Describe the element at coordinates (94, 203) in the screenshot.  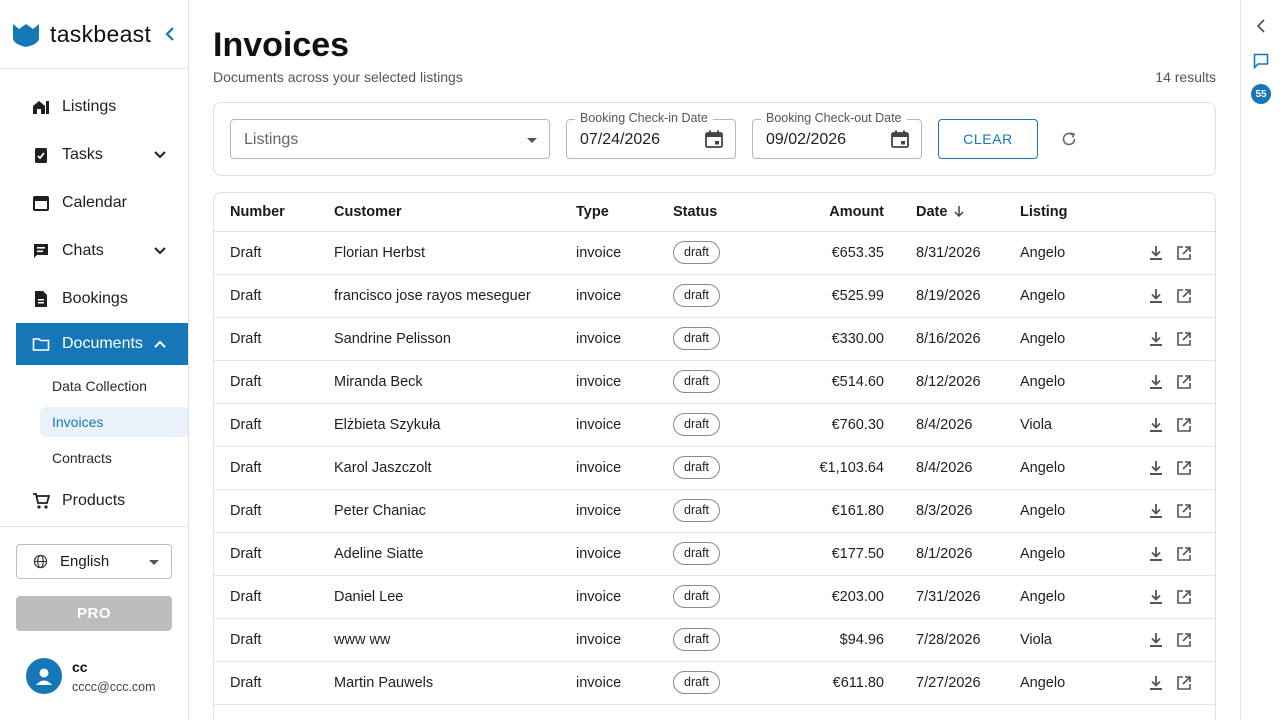
I see `nav-calendar: Calendar` at that location.